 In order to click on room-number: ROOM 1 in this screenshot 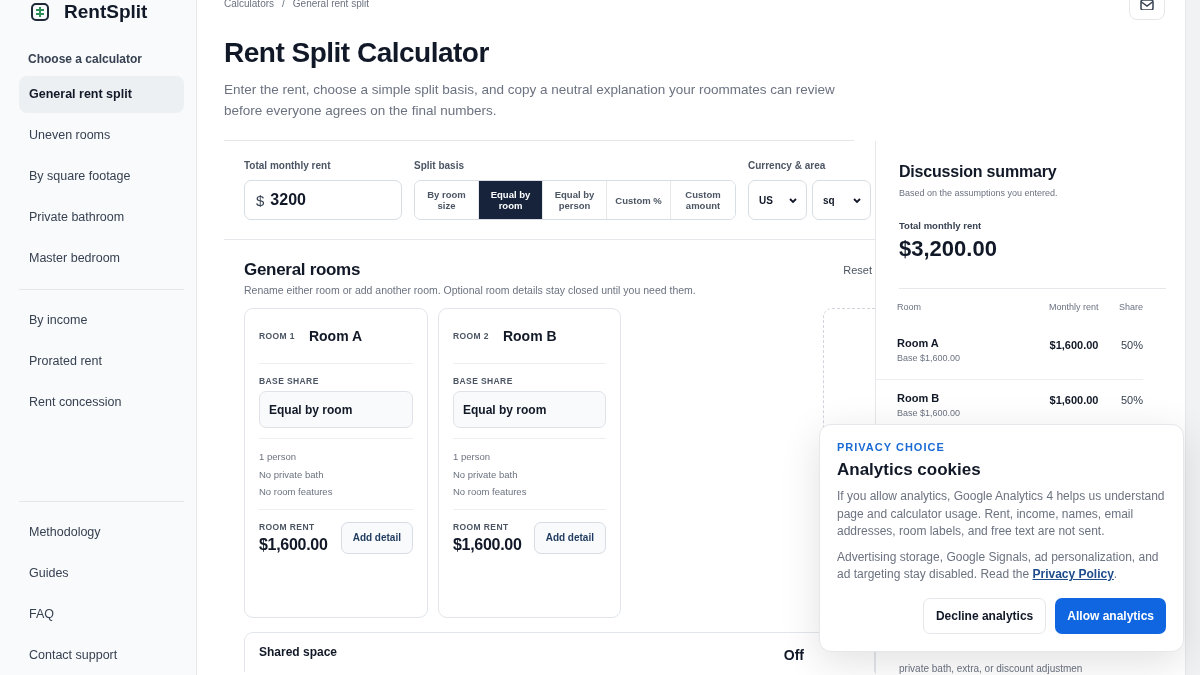, I will do `click(277, 336)`.